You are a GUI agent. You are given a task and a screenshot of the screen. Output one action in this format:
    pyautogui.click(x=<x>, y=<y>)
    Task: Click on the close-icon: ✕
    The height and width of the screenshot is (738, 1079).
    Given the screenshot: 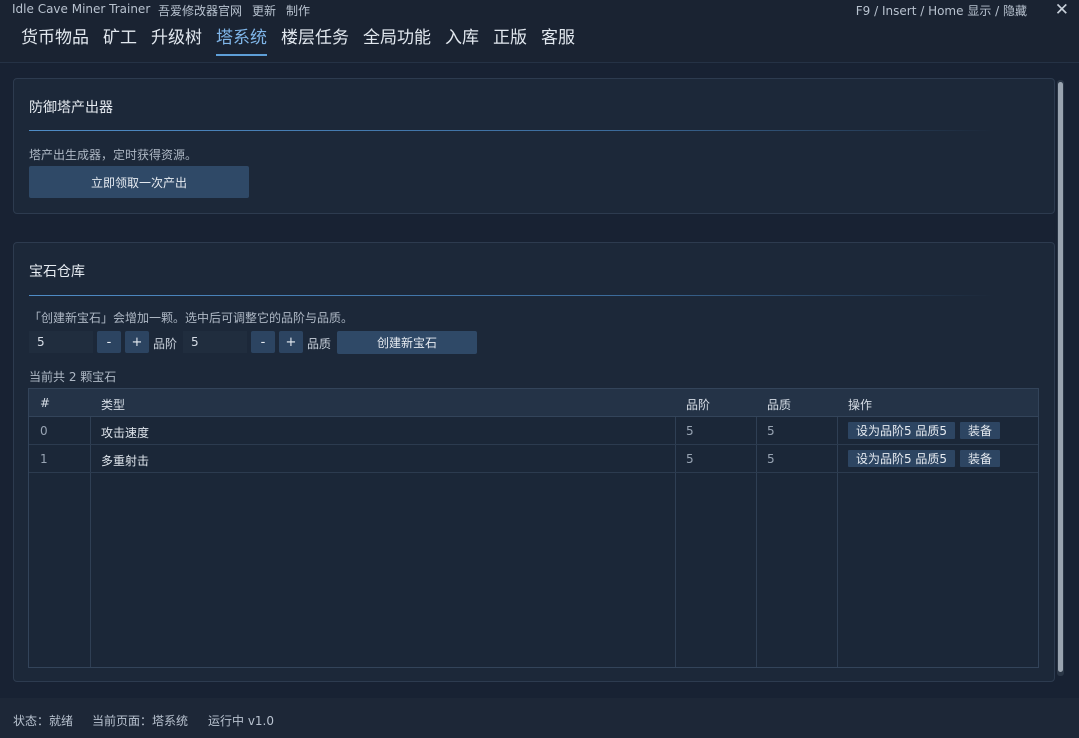 What is the action you would take?
    pyautogui.click(x=1062, y=10)
    